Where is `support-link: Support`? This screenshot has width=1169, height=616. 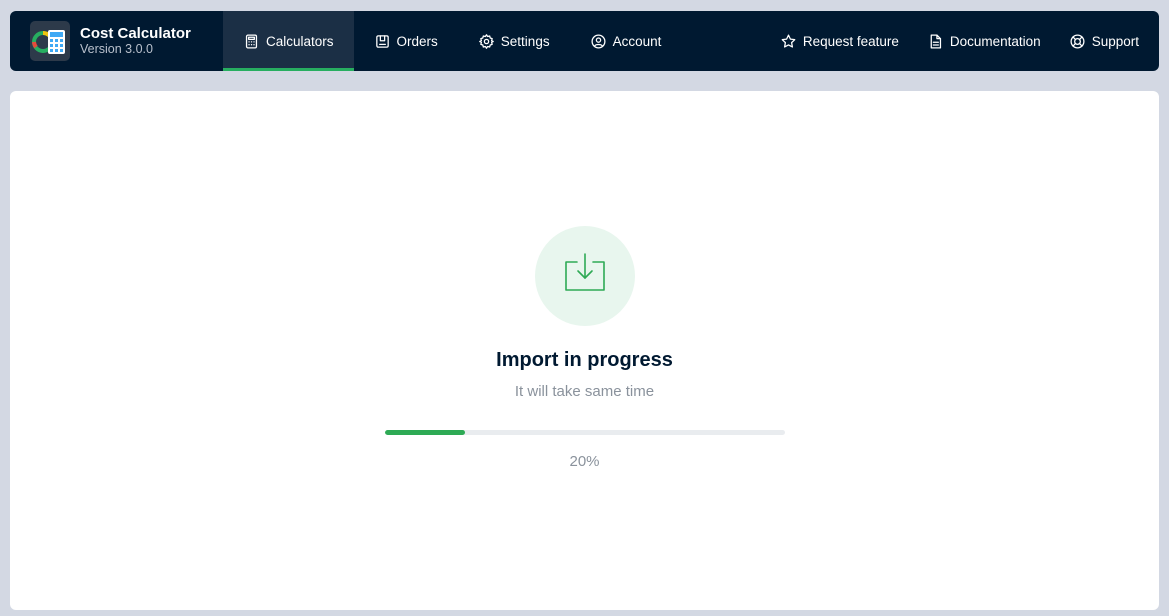
support-link: Support is located at coordinates (1104, 41).